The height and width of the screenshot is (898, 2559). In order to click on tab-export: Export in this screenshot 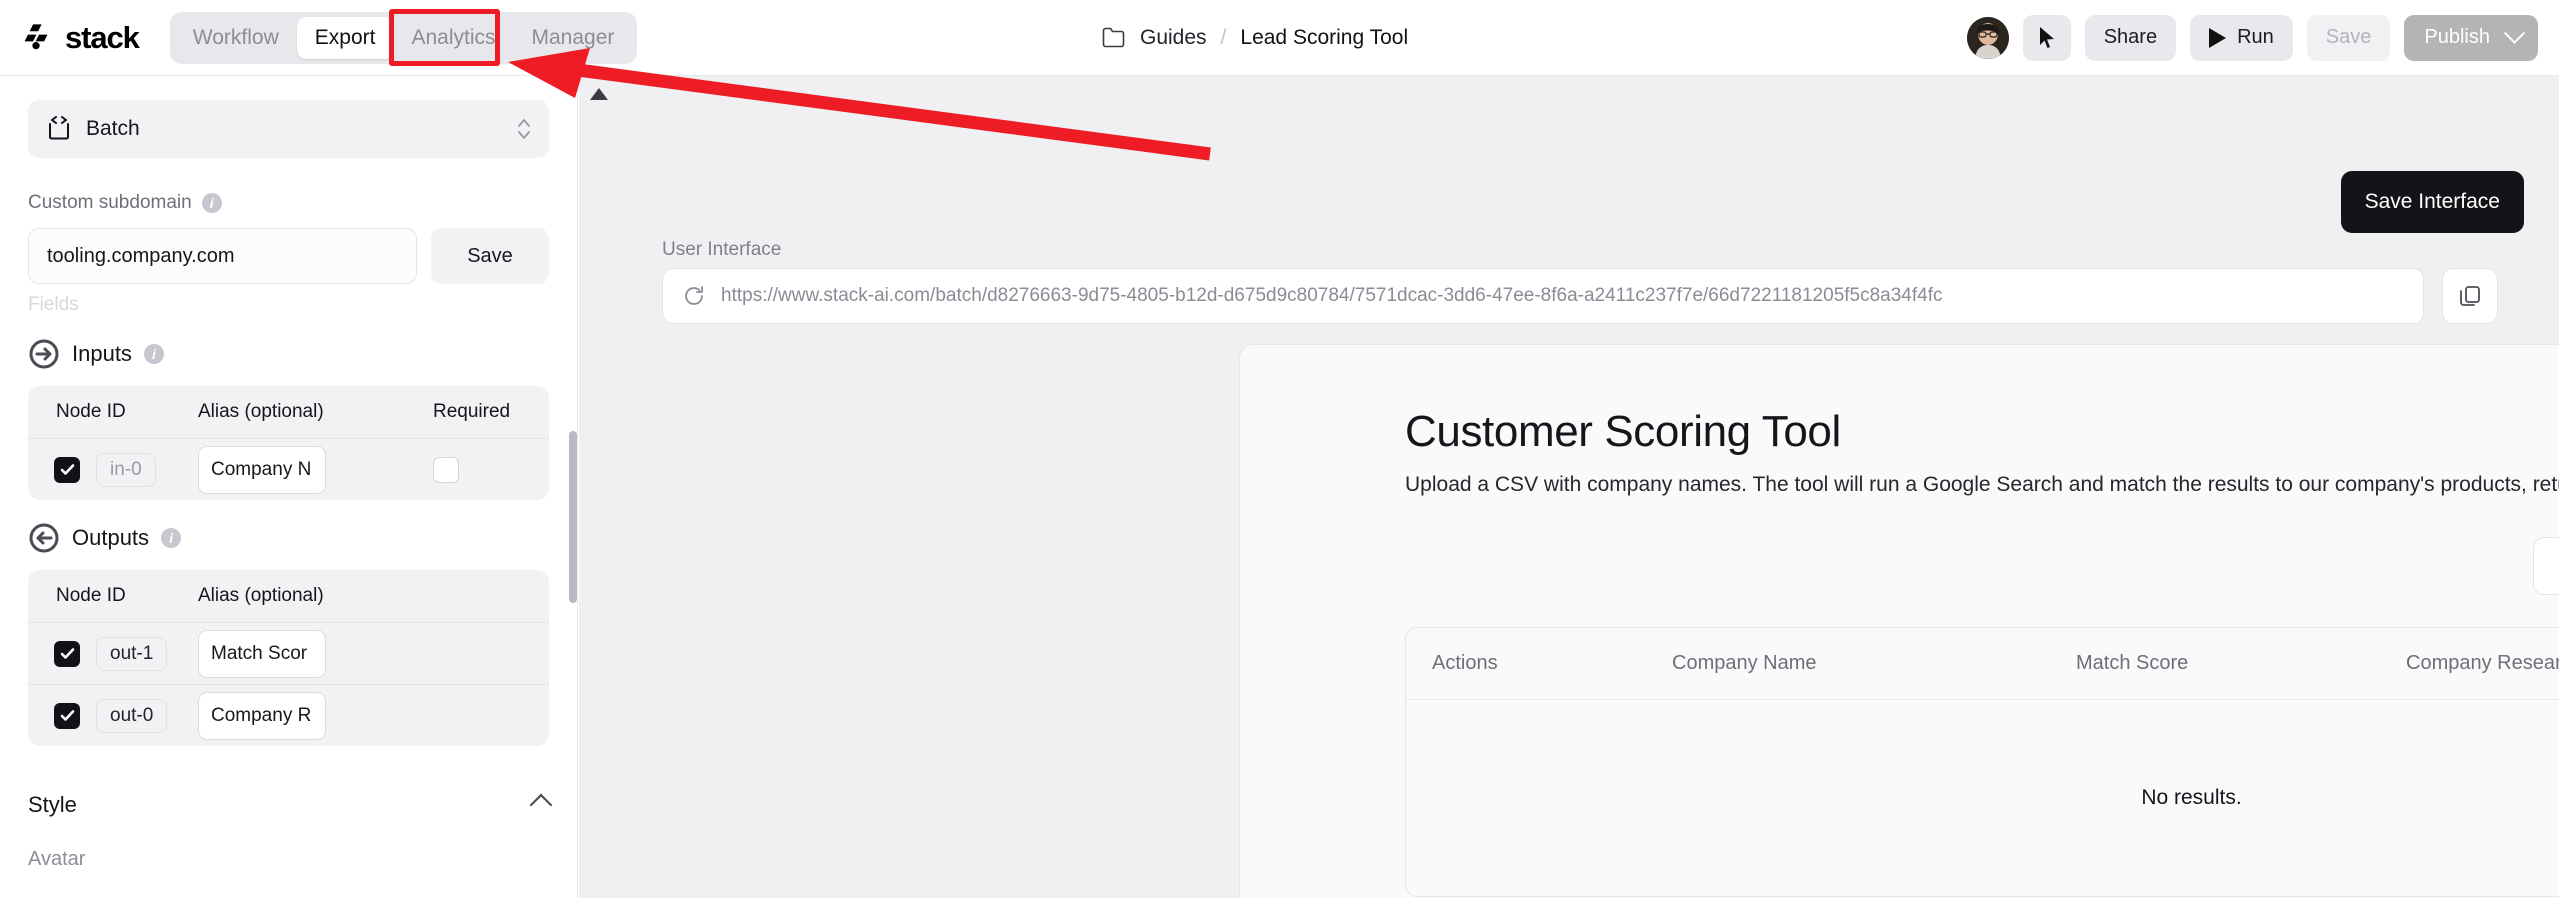, I will do `click(345, 37)`.